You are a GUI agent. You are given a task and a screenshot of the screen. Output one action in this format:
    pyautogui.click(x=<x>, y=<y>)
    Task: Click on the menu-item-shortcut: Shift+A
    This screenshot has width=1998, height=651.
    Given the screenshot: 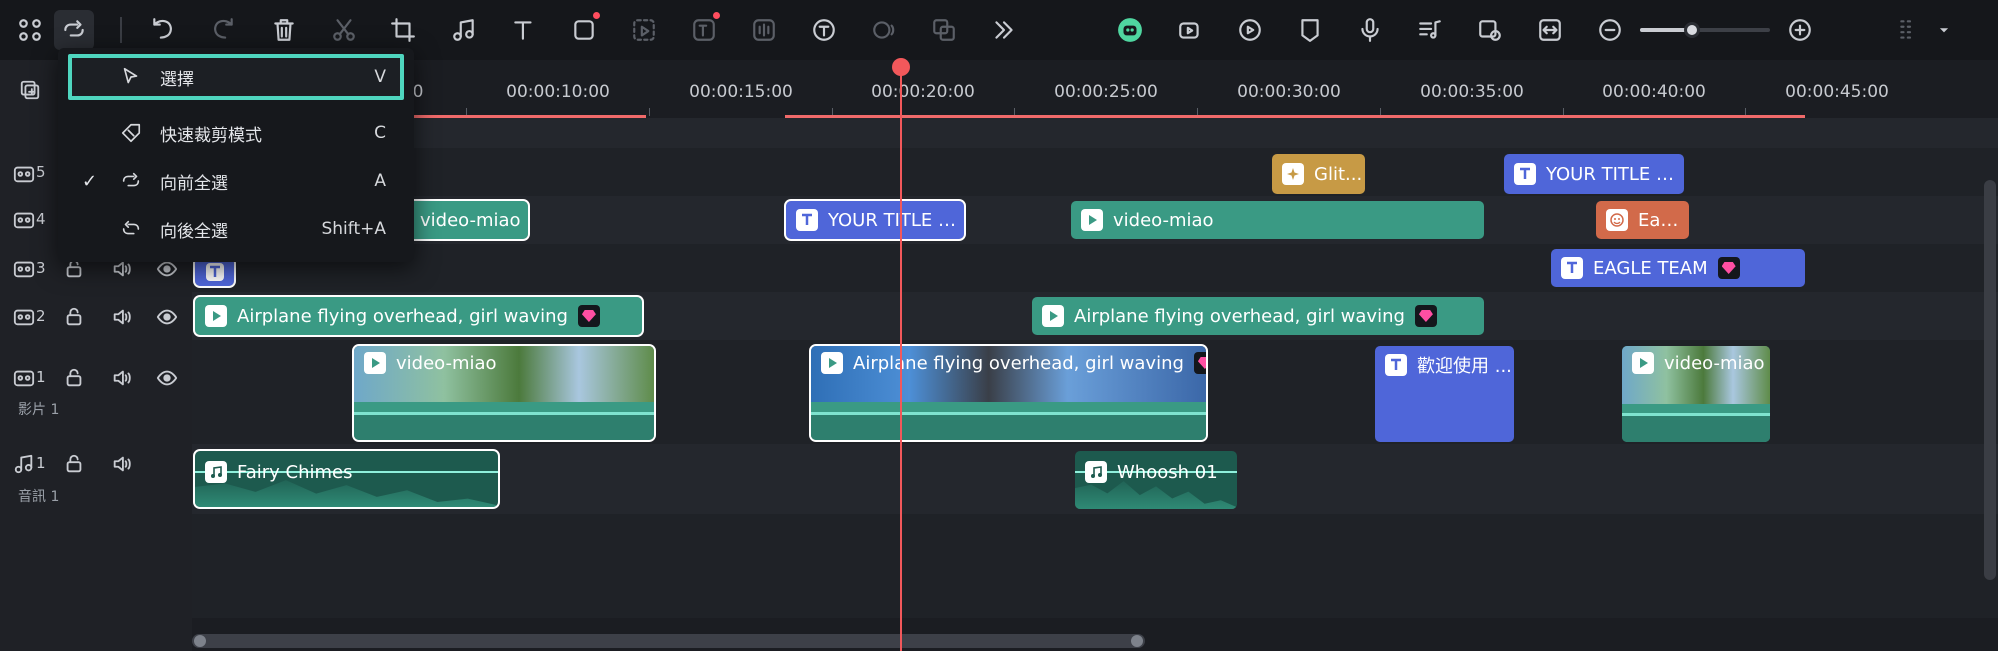 What is the action you would take?
    pyautogui.click(x=353, y=229)
    